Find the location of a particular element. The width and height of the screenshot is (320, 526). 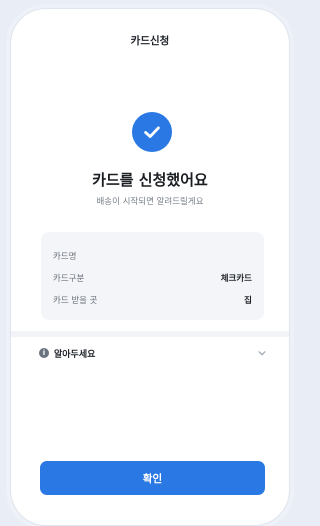

check-icon is located at coordinates (152, 132).